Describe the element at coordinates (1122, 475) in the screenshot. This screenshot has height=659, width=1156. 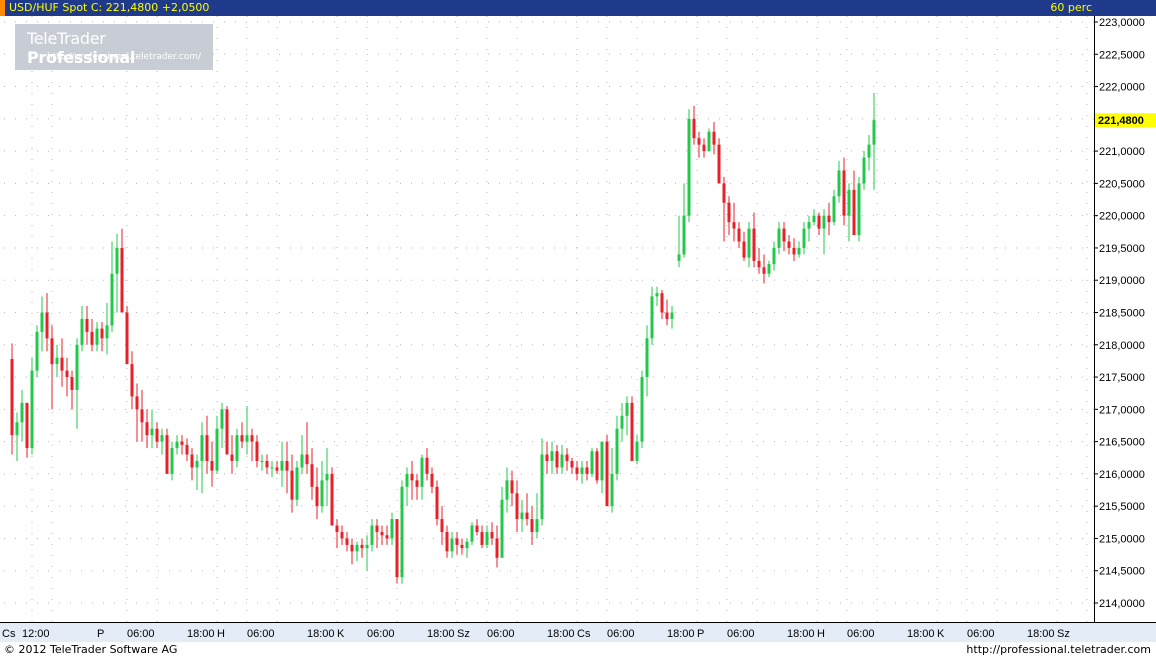
I see `y-tick-label: 216,0000` at that location.